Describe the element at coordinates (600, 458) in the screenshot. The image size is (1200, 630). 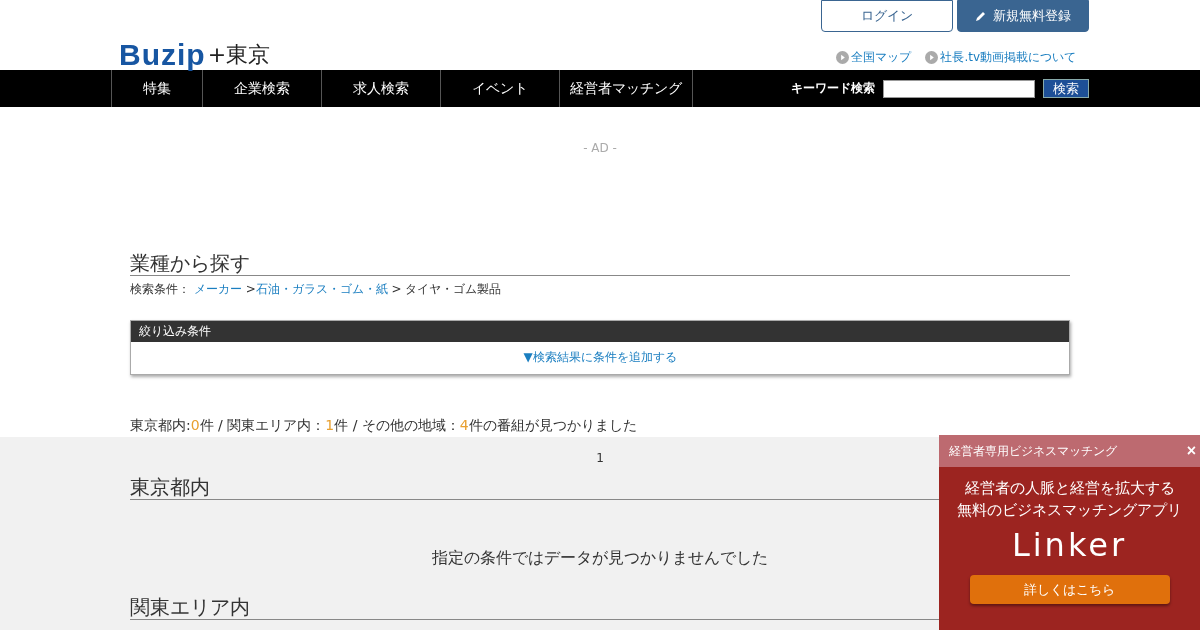
I see `page-number: 1` at that location.